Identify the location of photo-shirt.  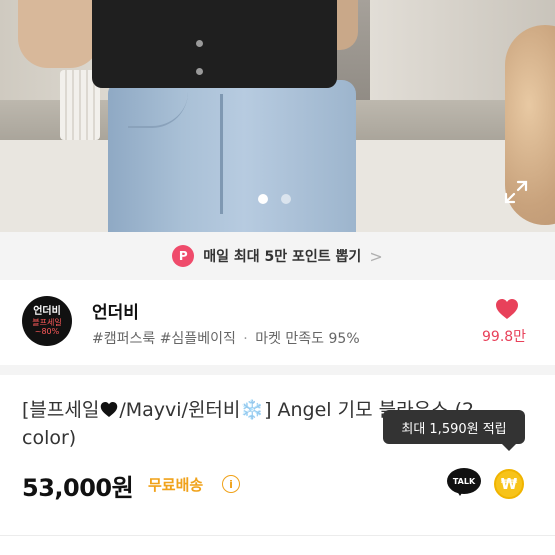
(214, 44).